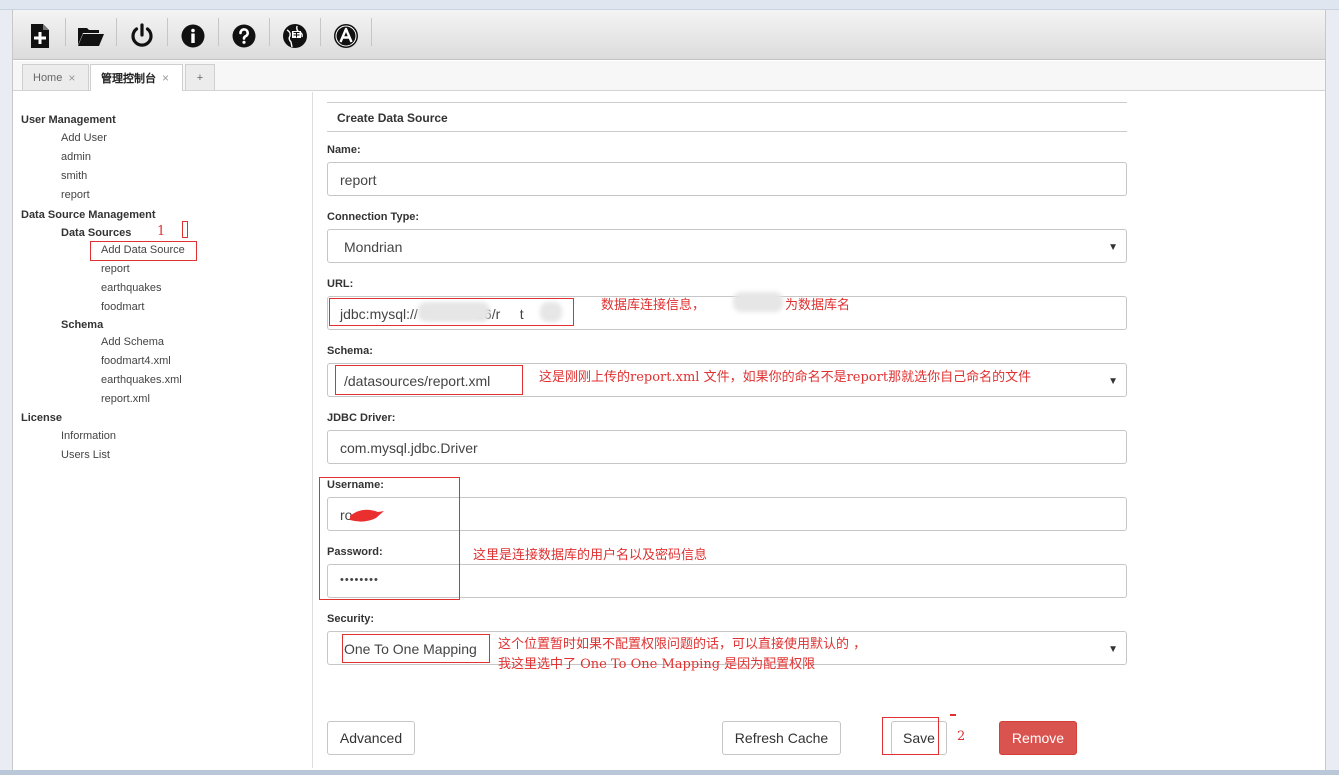  I want to click on power-icon, so click(142, 35).